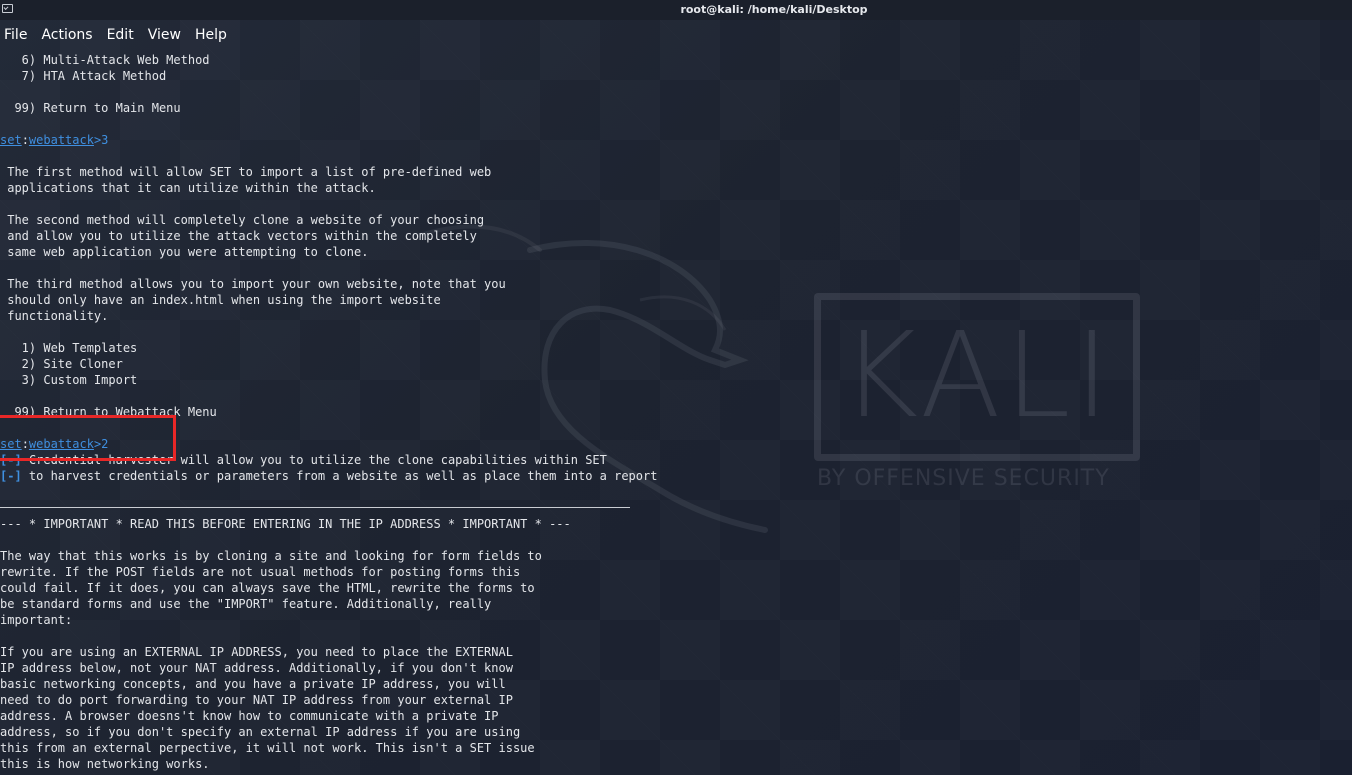  I want to click on terminal-line: functionality., so click(676, 316).